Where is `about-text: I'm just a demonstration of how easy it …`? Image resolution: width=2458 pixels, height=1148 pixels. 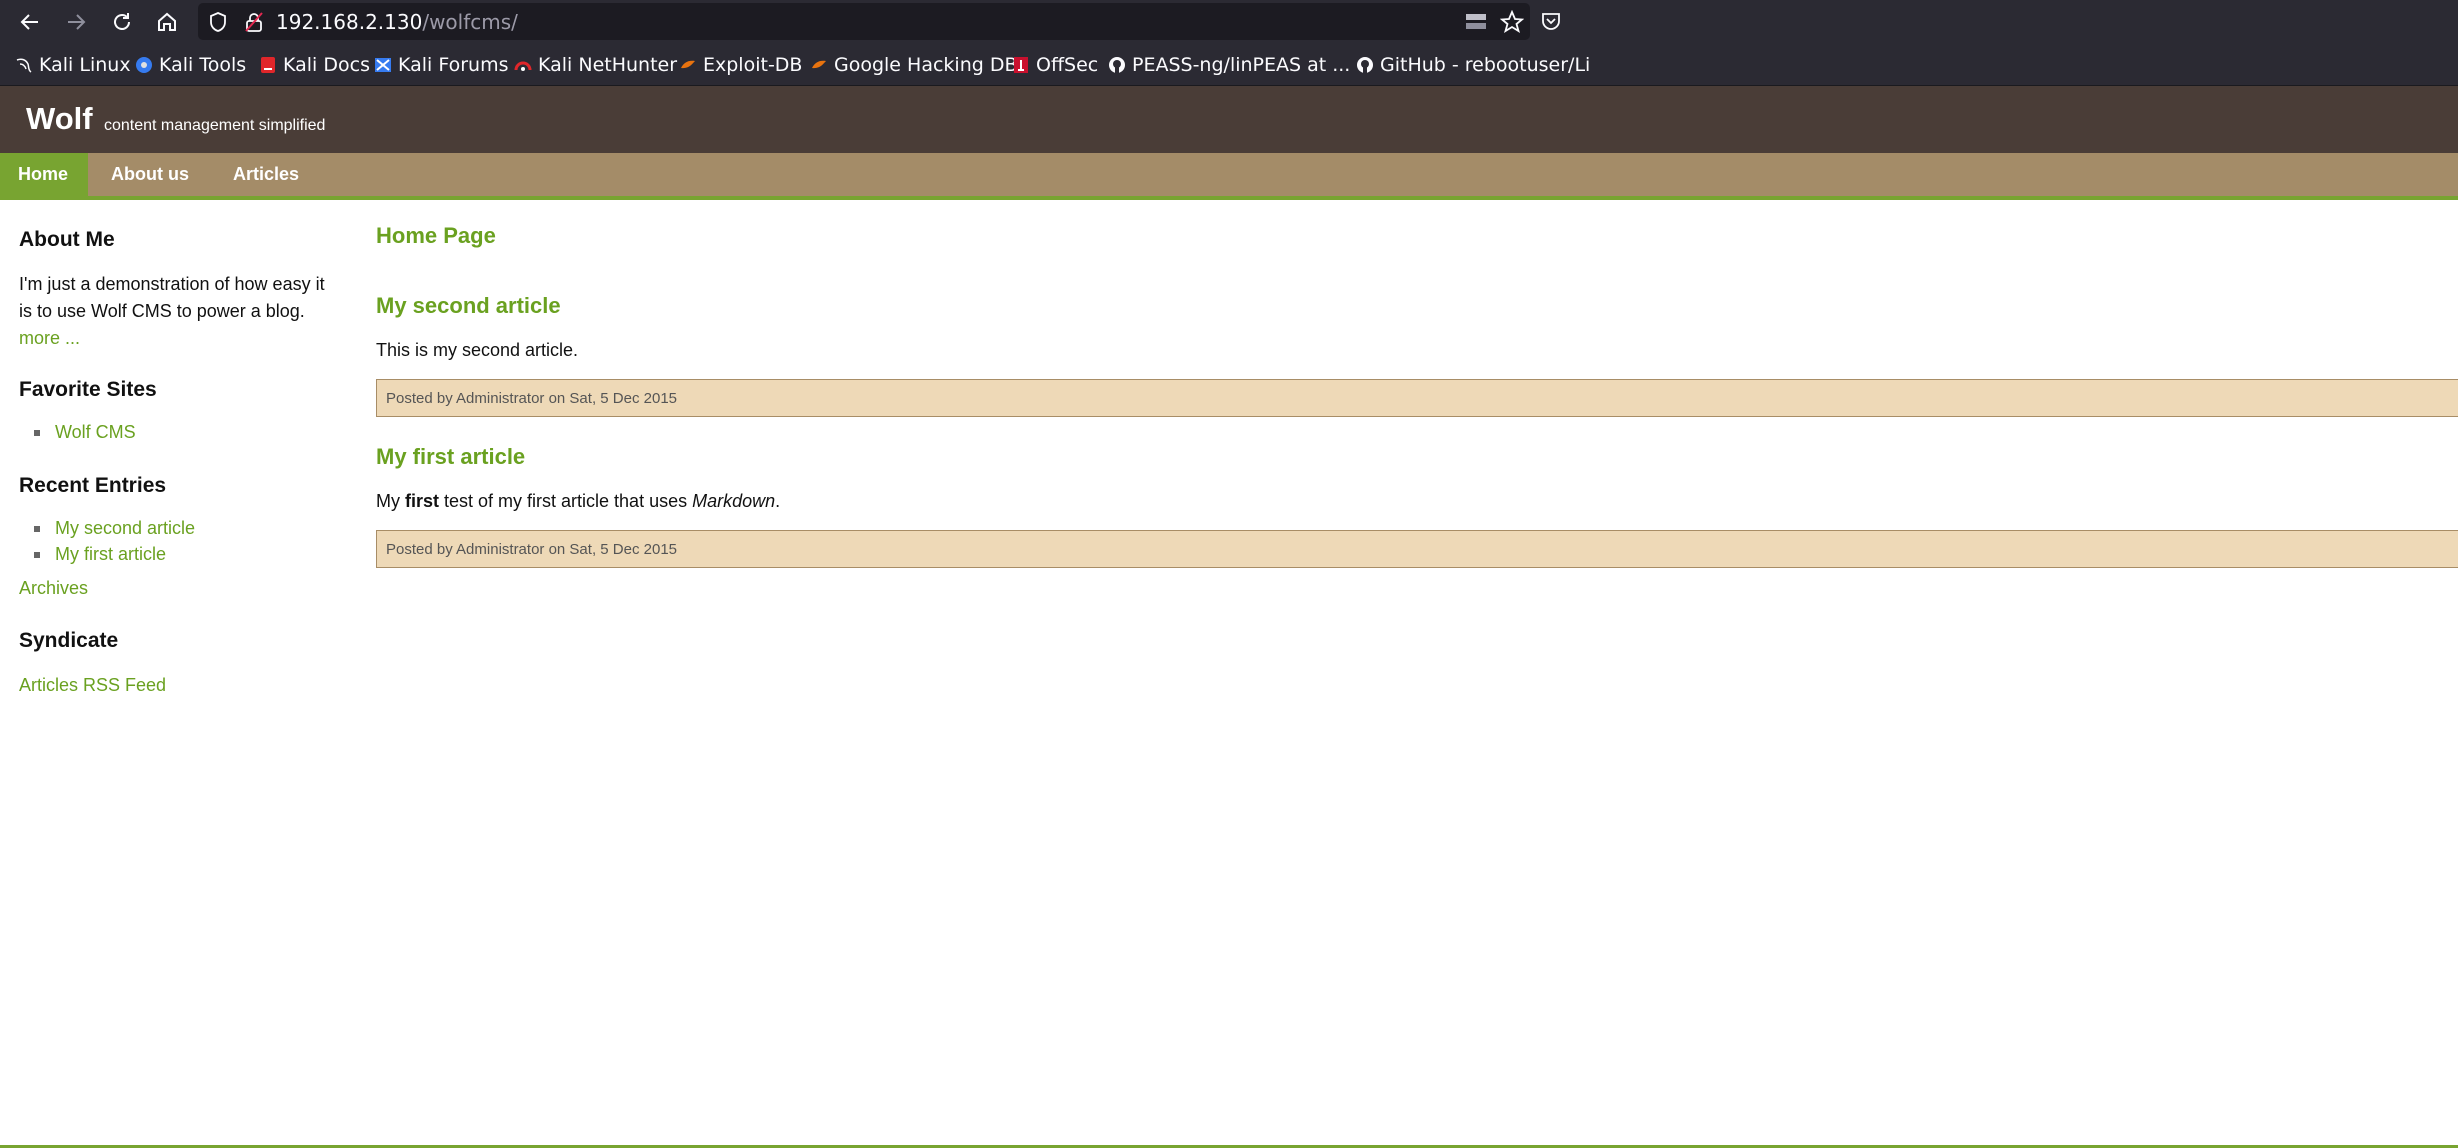 about-text: I'm just a demonstration of how easy it … is located at coordinates (179, 311).